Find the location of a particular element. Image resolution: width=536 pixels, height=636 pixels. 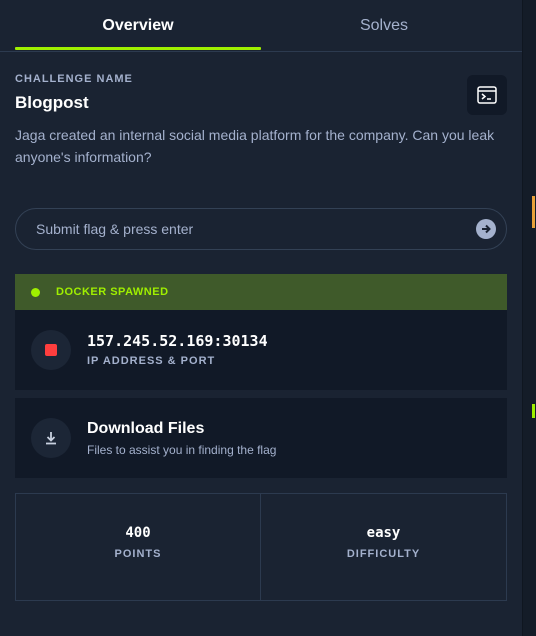

tab-bar: Overview Solves is located at coordinates (261, 26).